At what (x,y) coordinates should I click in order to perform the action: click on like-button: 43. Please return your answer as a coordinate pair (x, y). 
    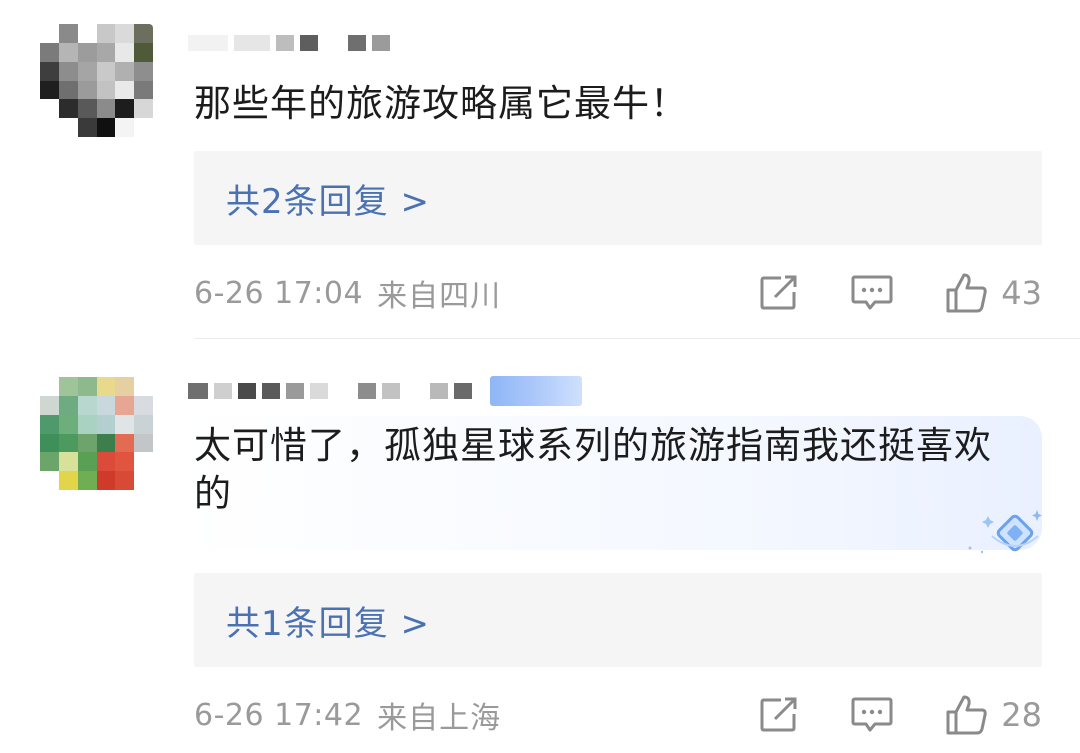
    Looking at the image, I should click on (993, 293).